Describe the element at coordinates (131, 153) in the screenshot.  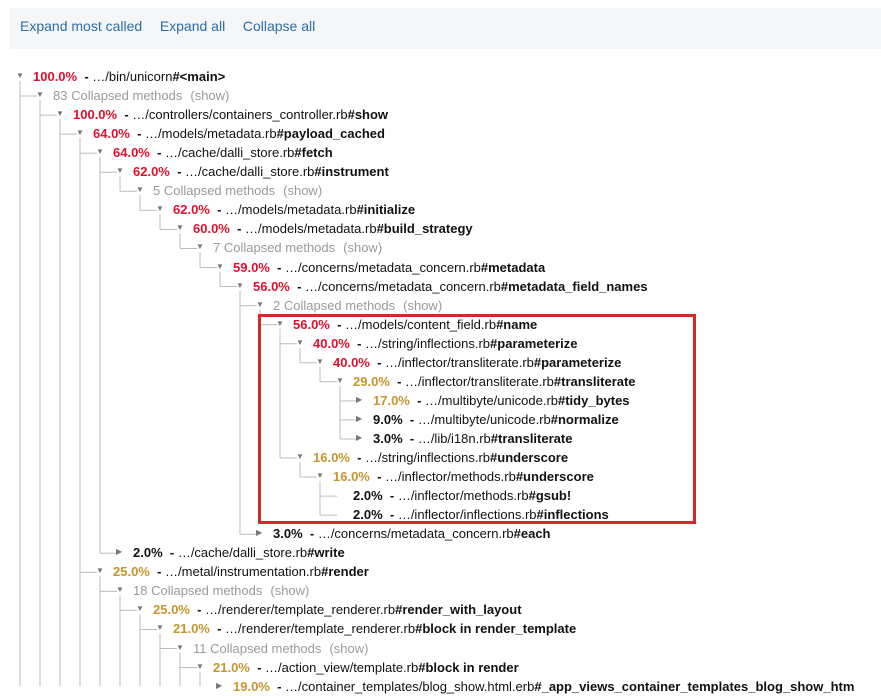
I see `time-percentage: 64.0%` at that location.